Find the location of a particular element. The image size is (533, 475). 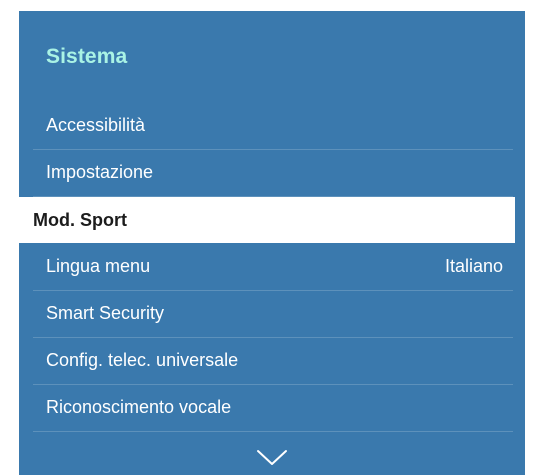

menu-item-mod-sport: Mod. Sport is located at coordinates (267, 220).